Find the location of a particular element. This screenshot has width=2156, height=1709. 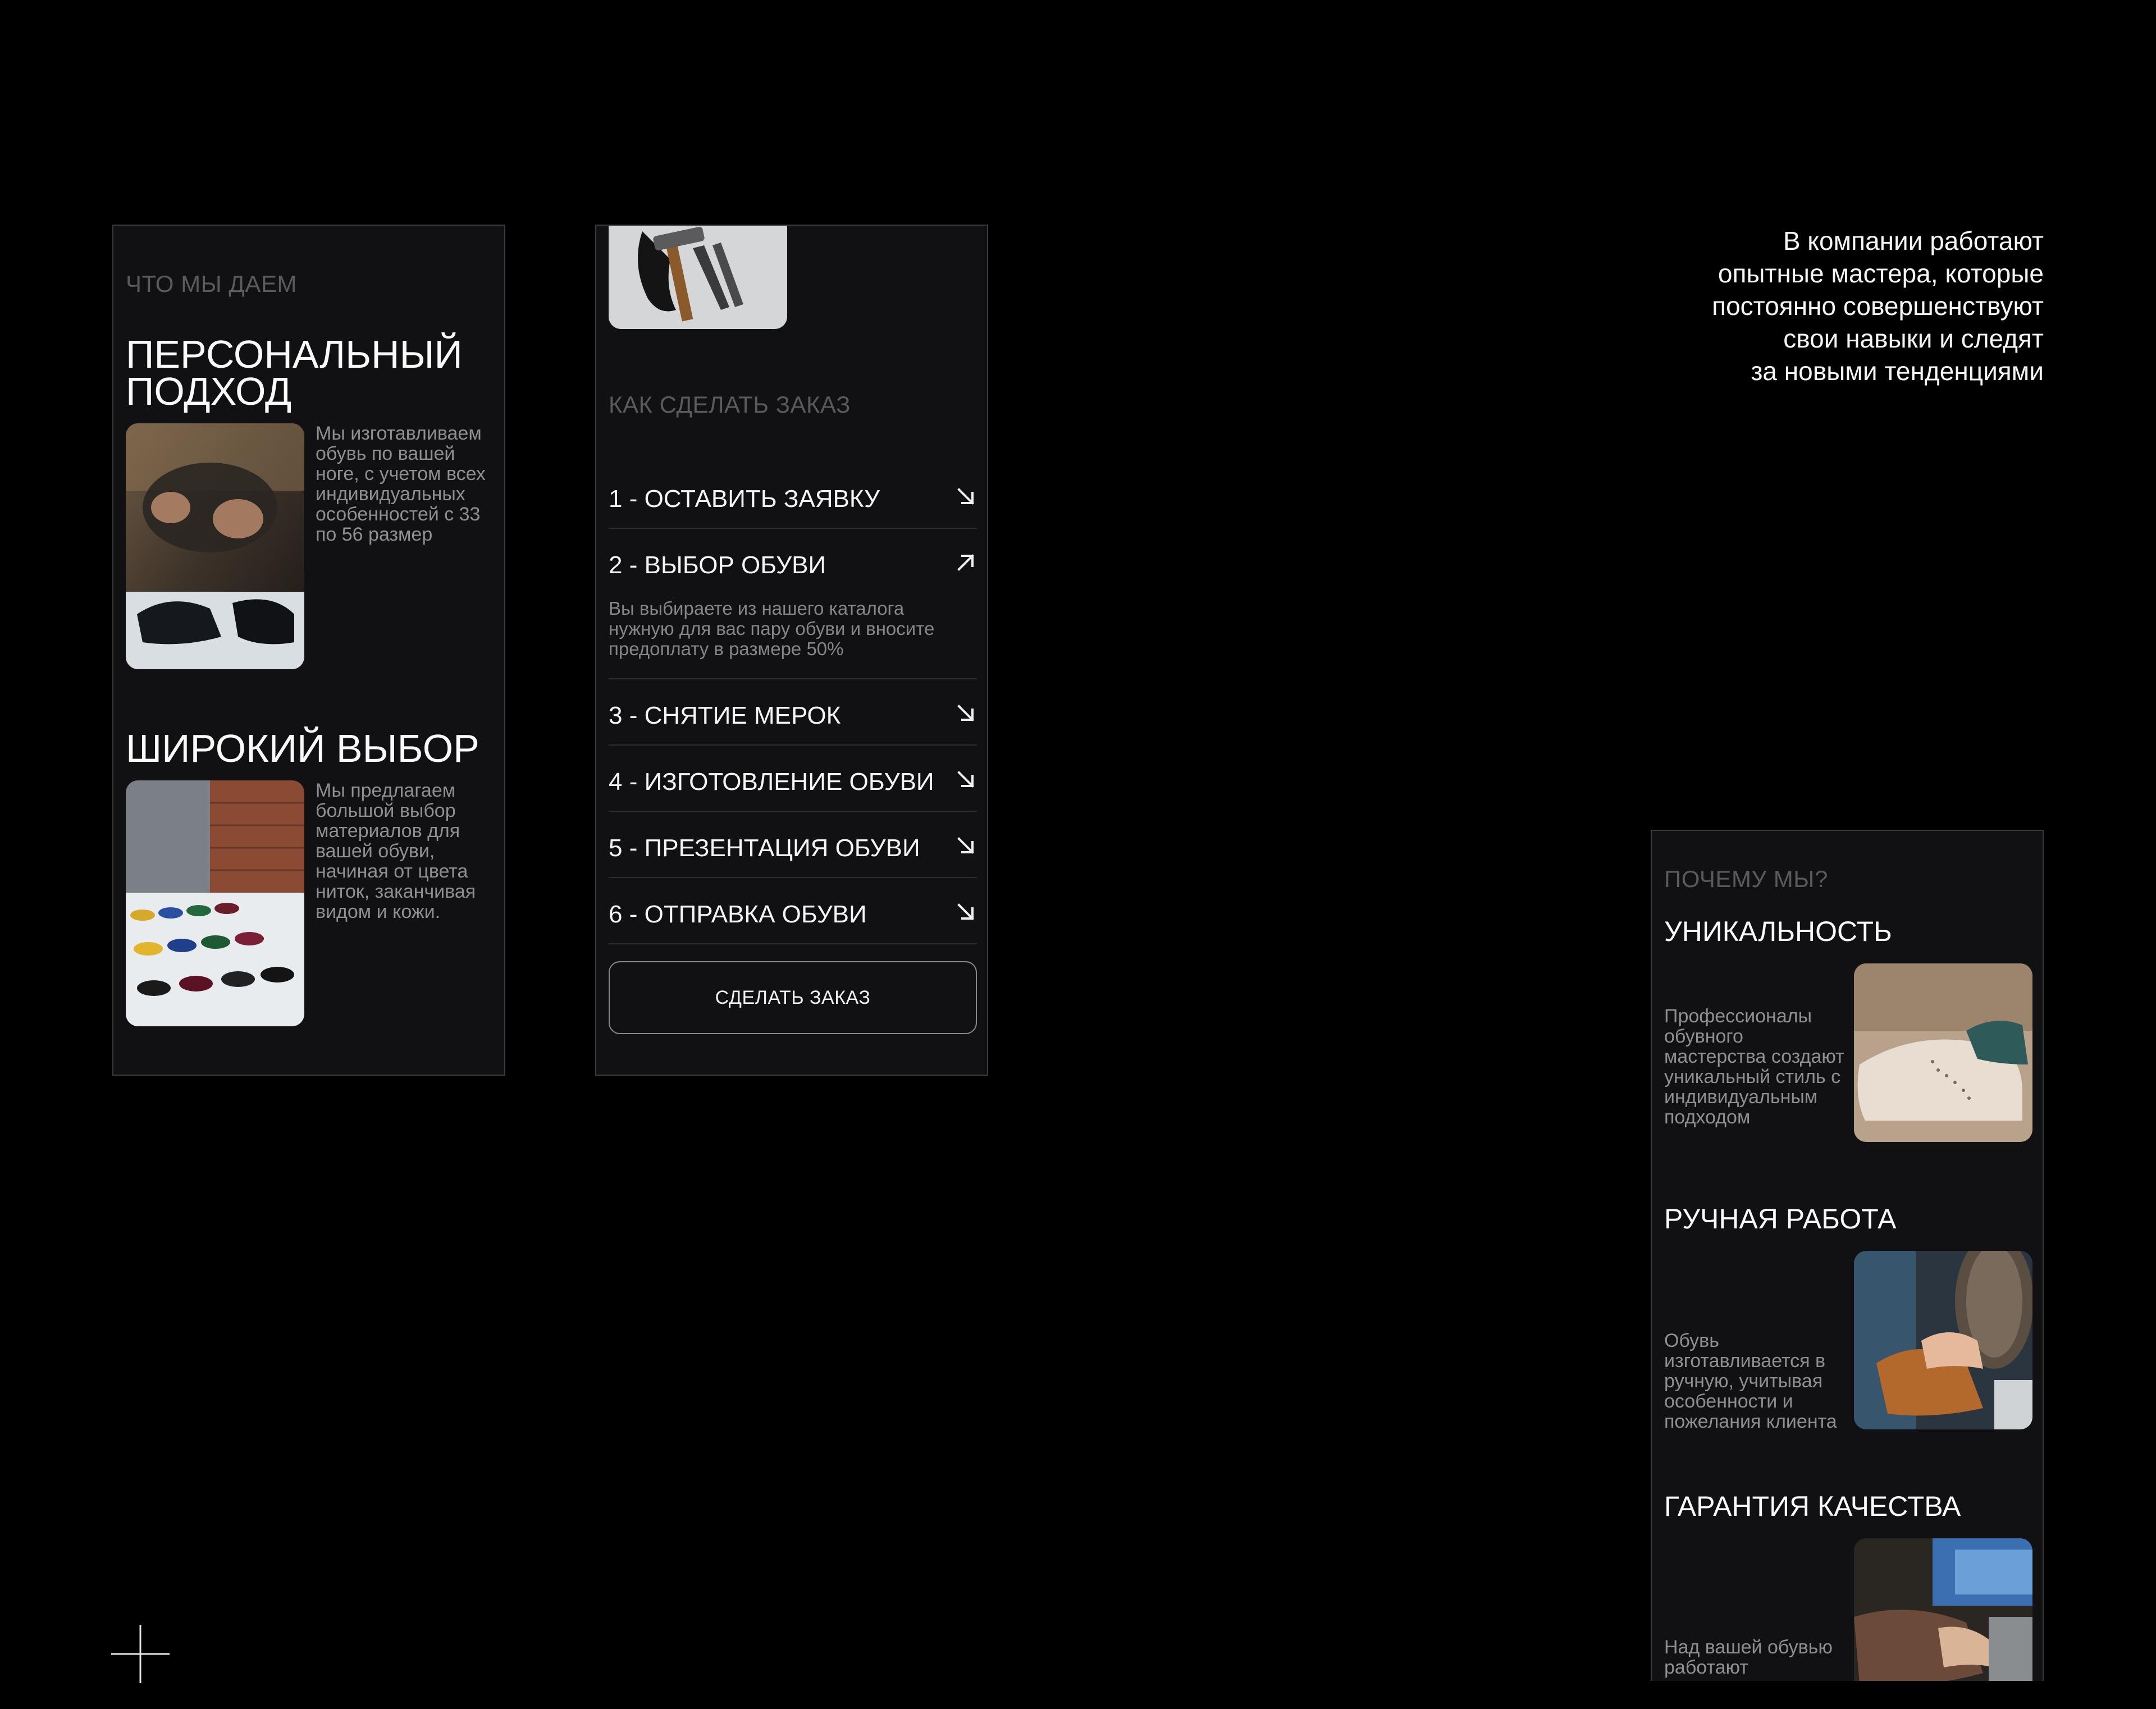

quote-line: постоянно совершенствуют is located at coordinates (1878, 306).